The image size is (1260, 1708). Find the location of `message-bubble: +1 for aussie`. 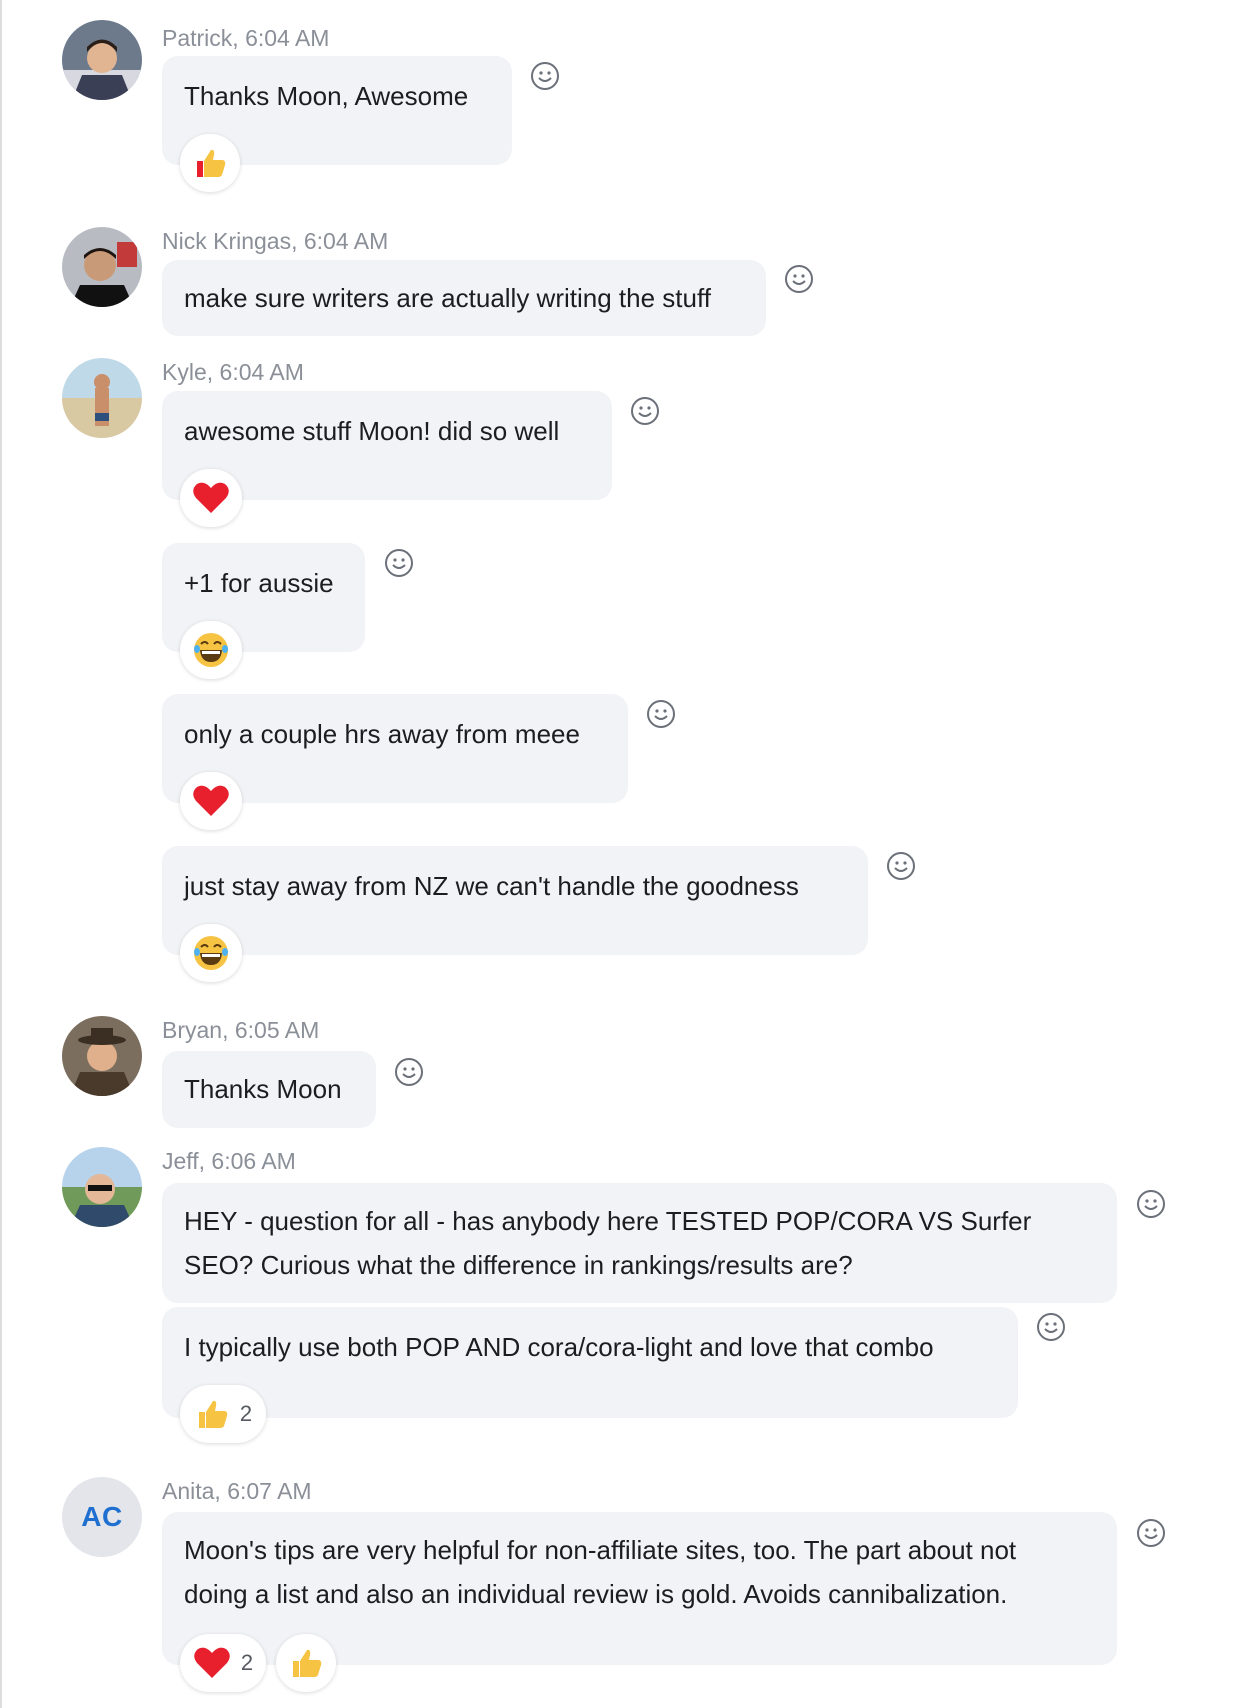

message-bubble: +1 for aussie is located at coordinates (263, 611).